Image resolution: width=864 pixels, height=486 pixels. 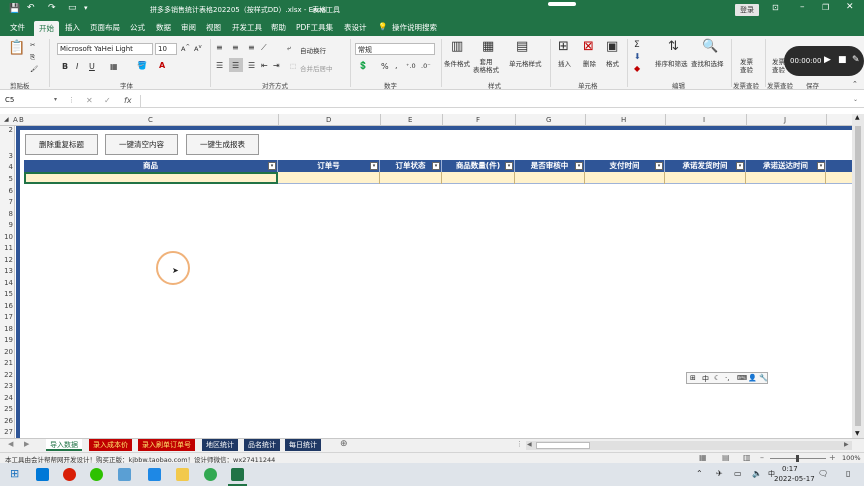 What do you see at coordinates (529, 444) in the screenshot?
I see `scroll-left-icon: ◀` at bounding box center [529, 444].